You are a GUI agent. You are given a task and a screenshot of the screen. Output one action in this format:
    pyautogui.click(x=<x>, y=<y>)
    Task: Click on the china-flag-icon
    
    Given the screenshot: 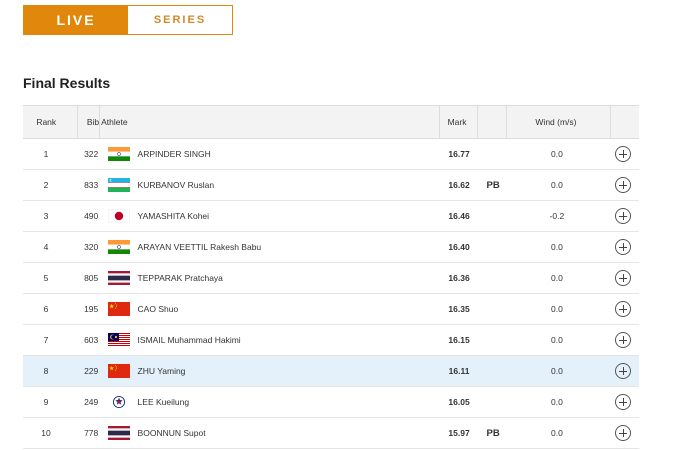 What is the action you would take?
    pyautogui.click(x=118, y=371)
    